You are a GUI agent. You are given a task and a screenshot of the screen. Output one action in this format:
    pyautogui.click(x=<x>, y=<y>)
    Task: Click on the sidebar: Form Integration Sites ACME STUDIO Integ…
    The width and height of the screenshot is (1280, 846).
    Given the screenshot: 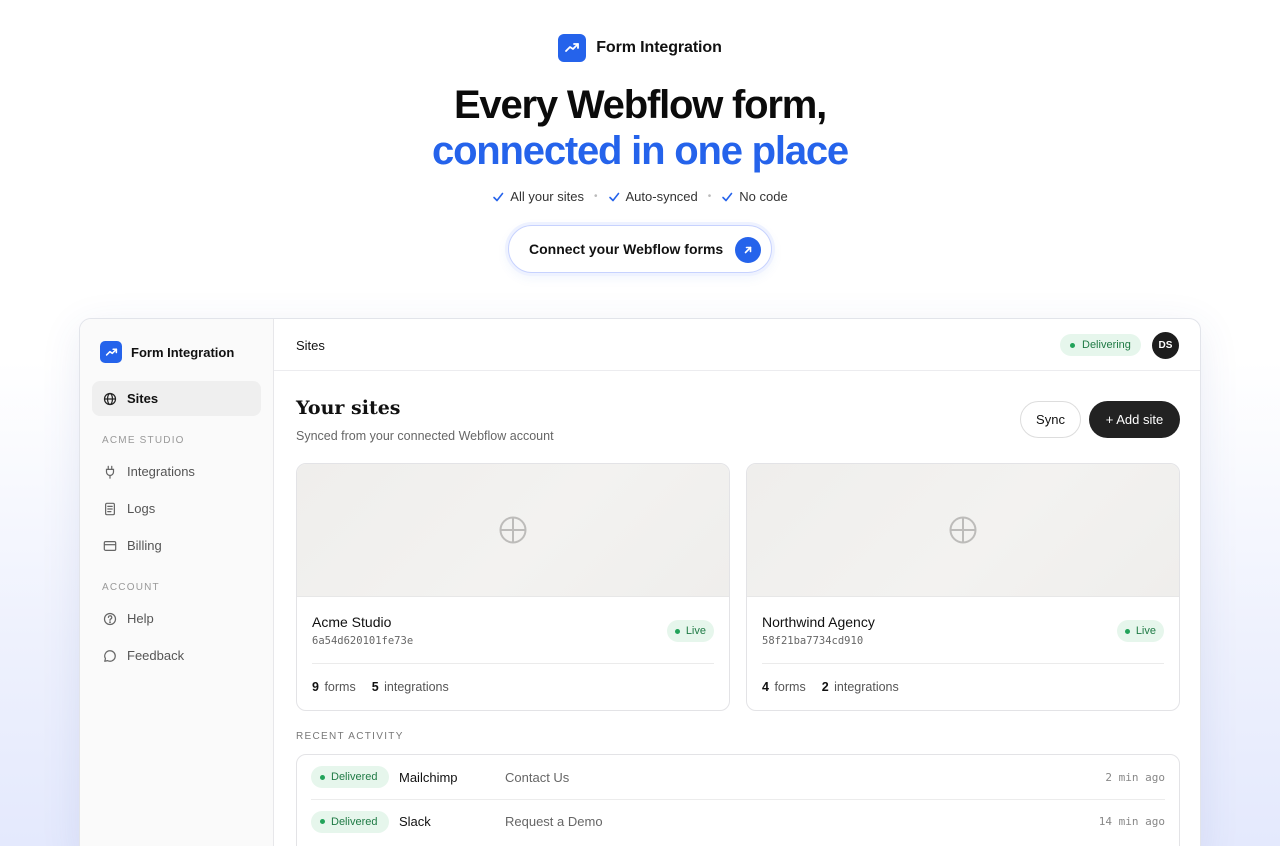 What is the action you would take?
    pyautogui.click(x=177, y=582)
    